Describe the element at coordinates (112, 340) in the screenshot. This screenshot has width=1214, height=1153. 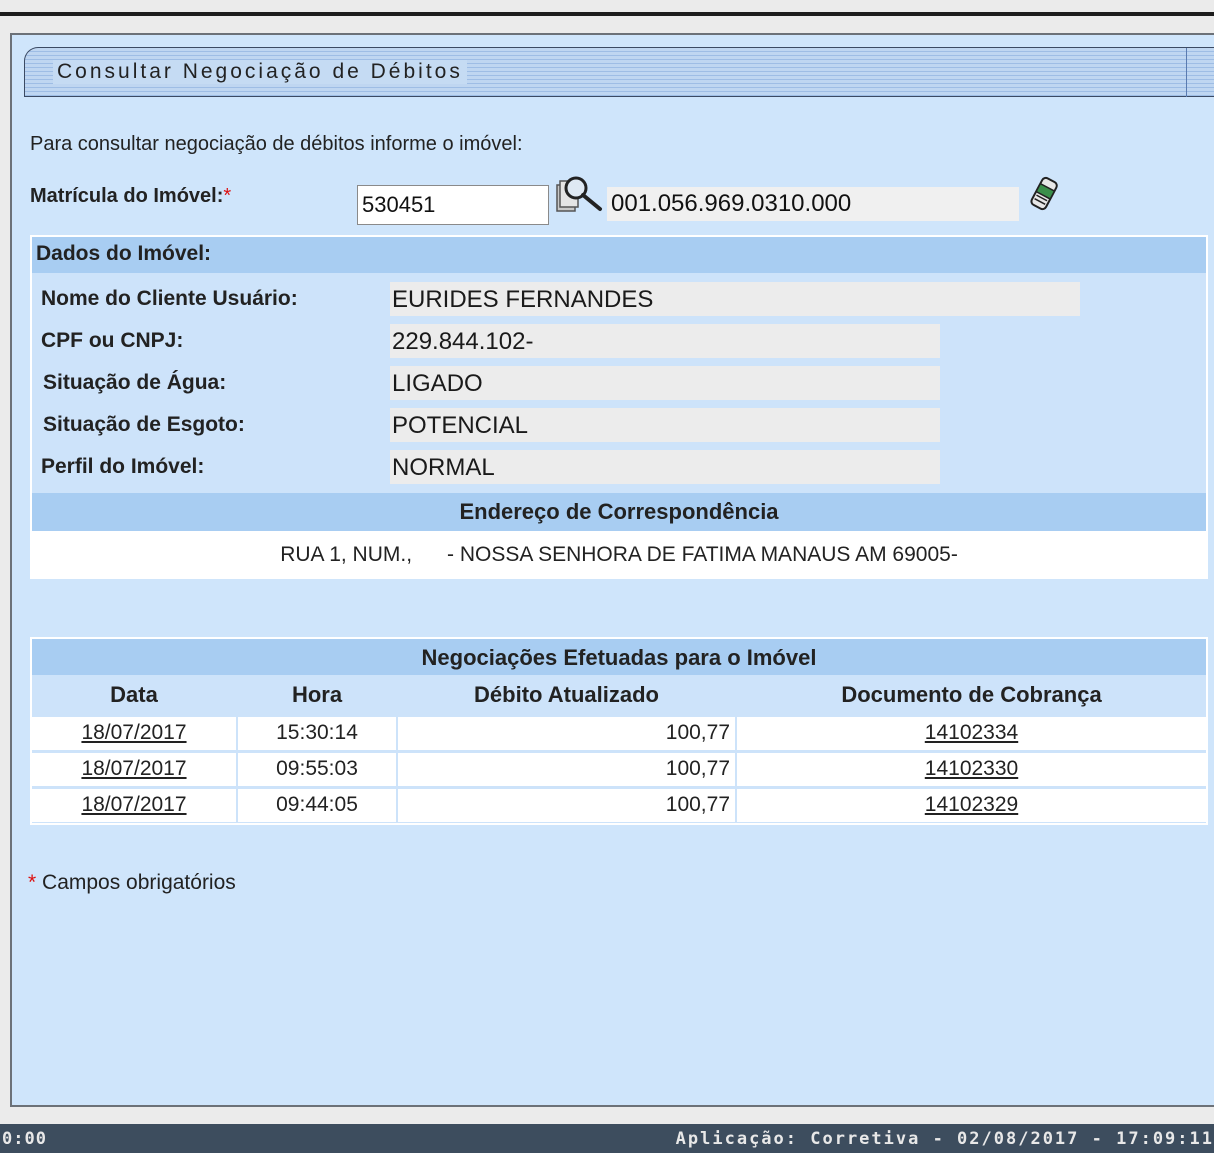
I see `cpf-cnpj-label: CPF ou CNPJ:` at that location.